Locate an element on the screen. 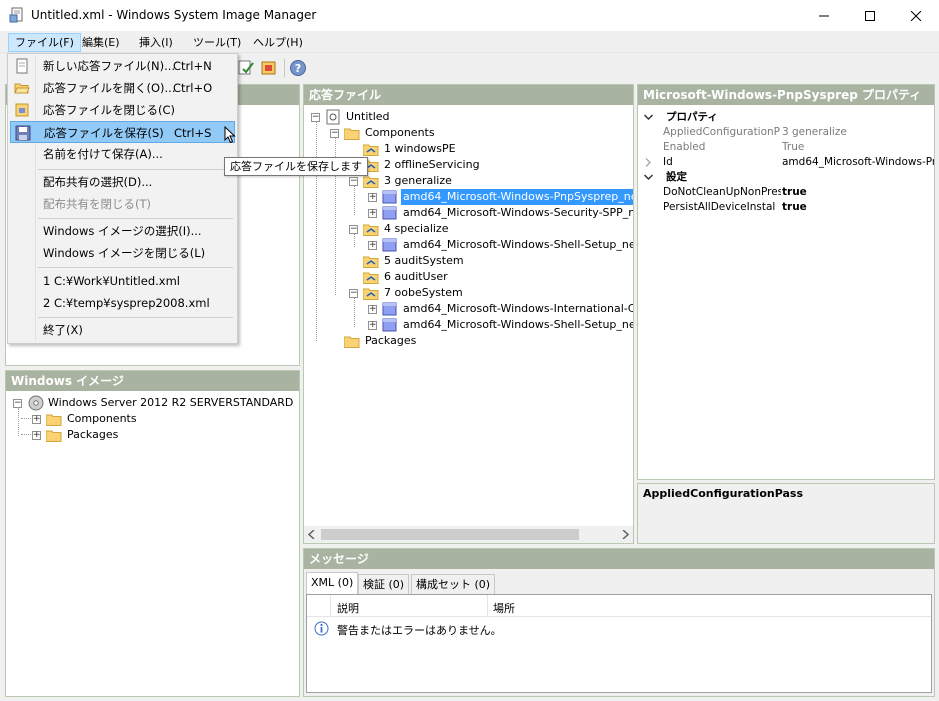 The height and width of the screenshot is (701, 939). properties-section: プロパティ is located at coordinates (786, 117).